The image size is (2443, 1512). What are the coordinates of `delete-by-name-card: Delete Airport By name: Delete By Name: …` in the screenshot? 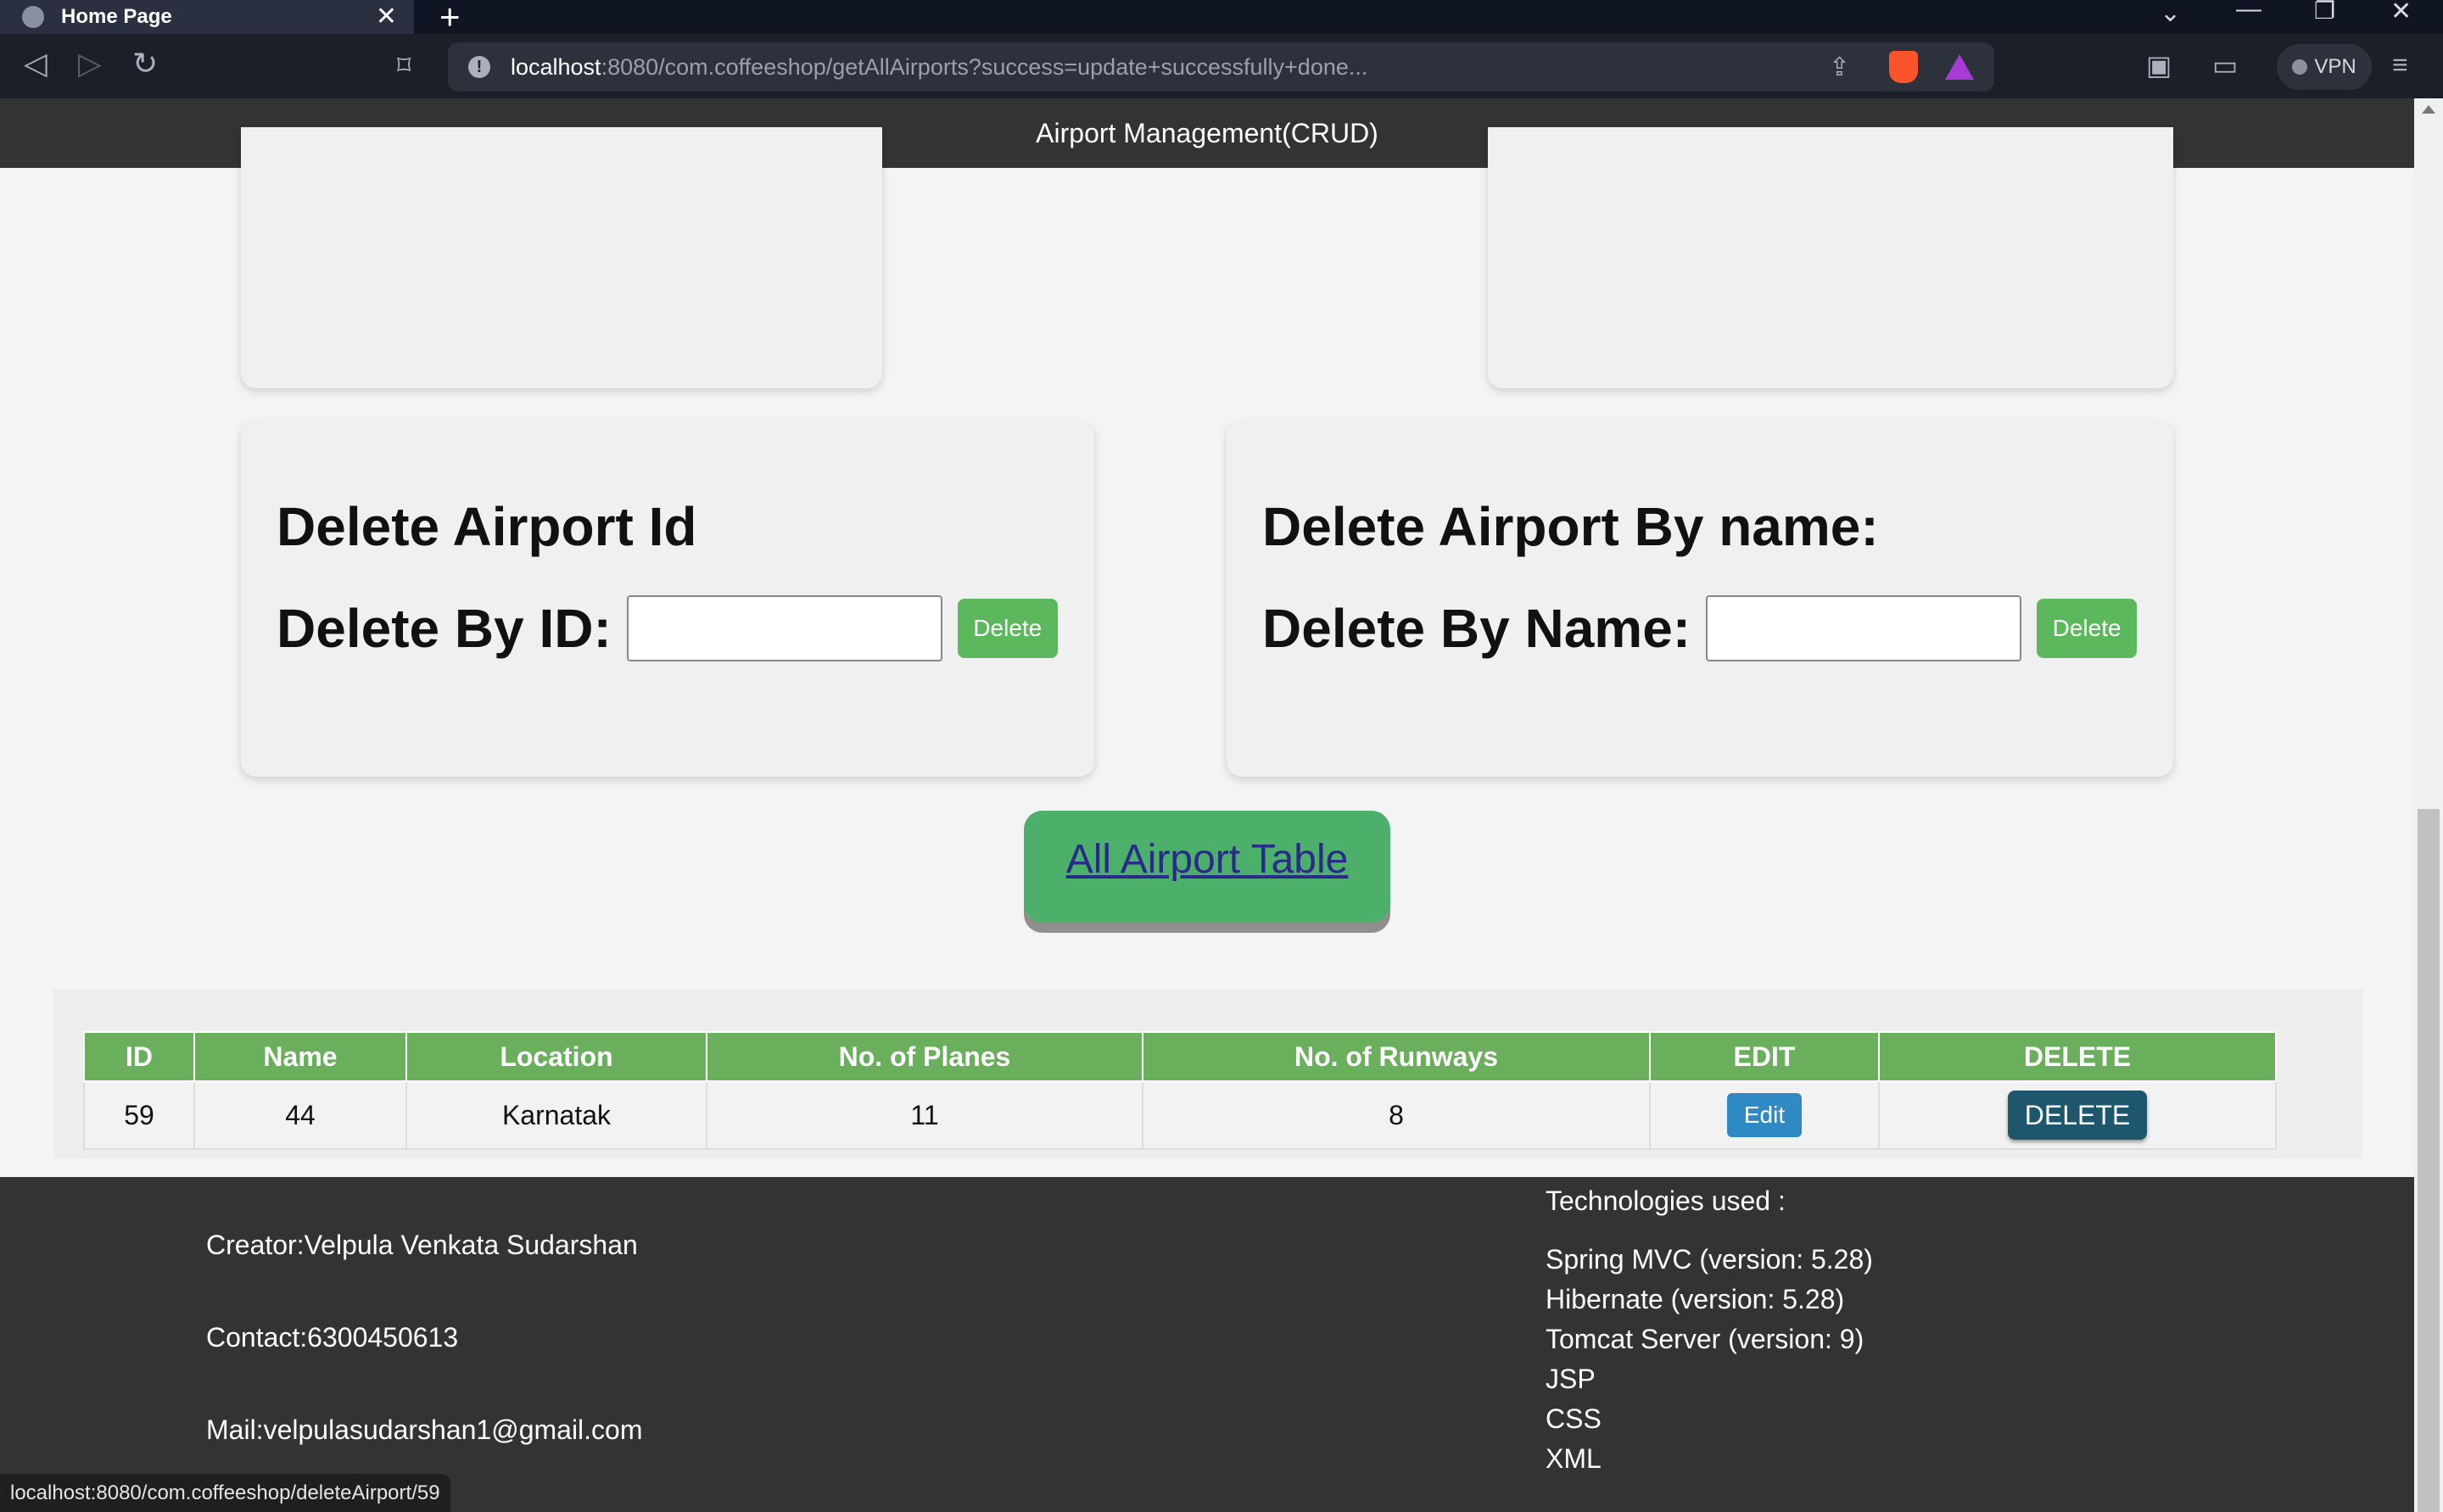 It's located at (1700, 599).